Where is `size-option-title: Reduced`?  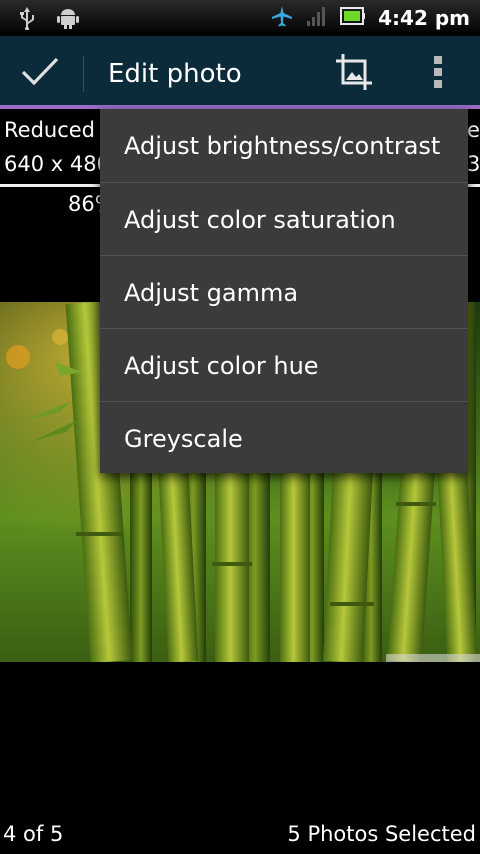
size-option-title: Reduced is located at coordinates (49, 130).